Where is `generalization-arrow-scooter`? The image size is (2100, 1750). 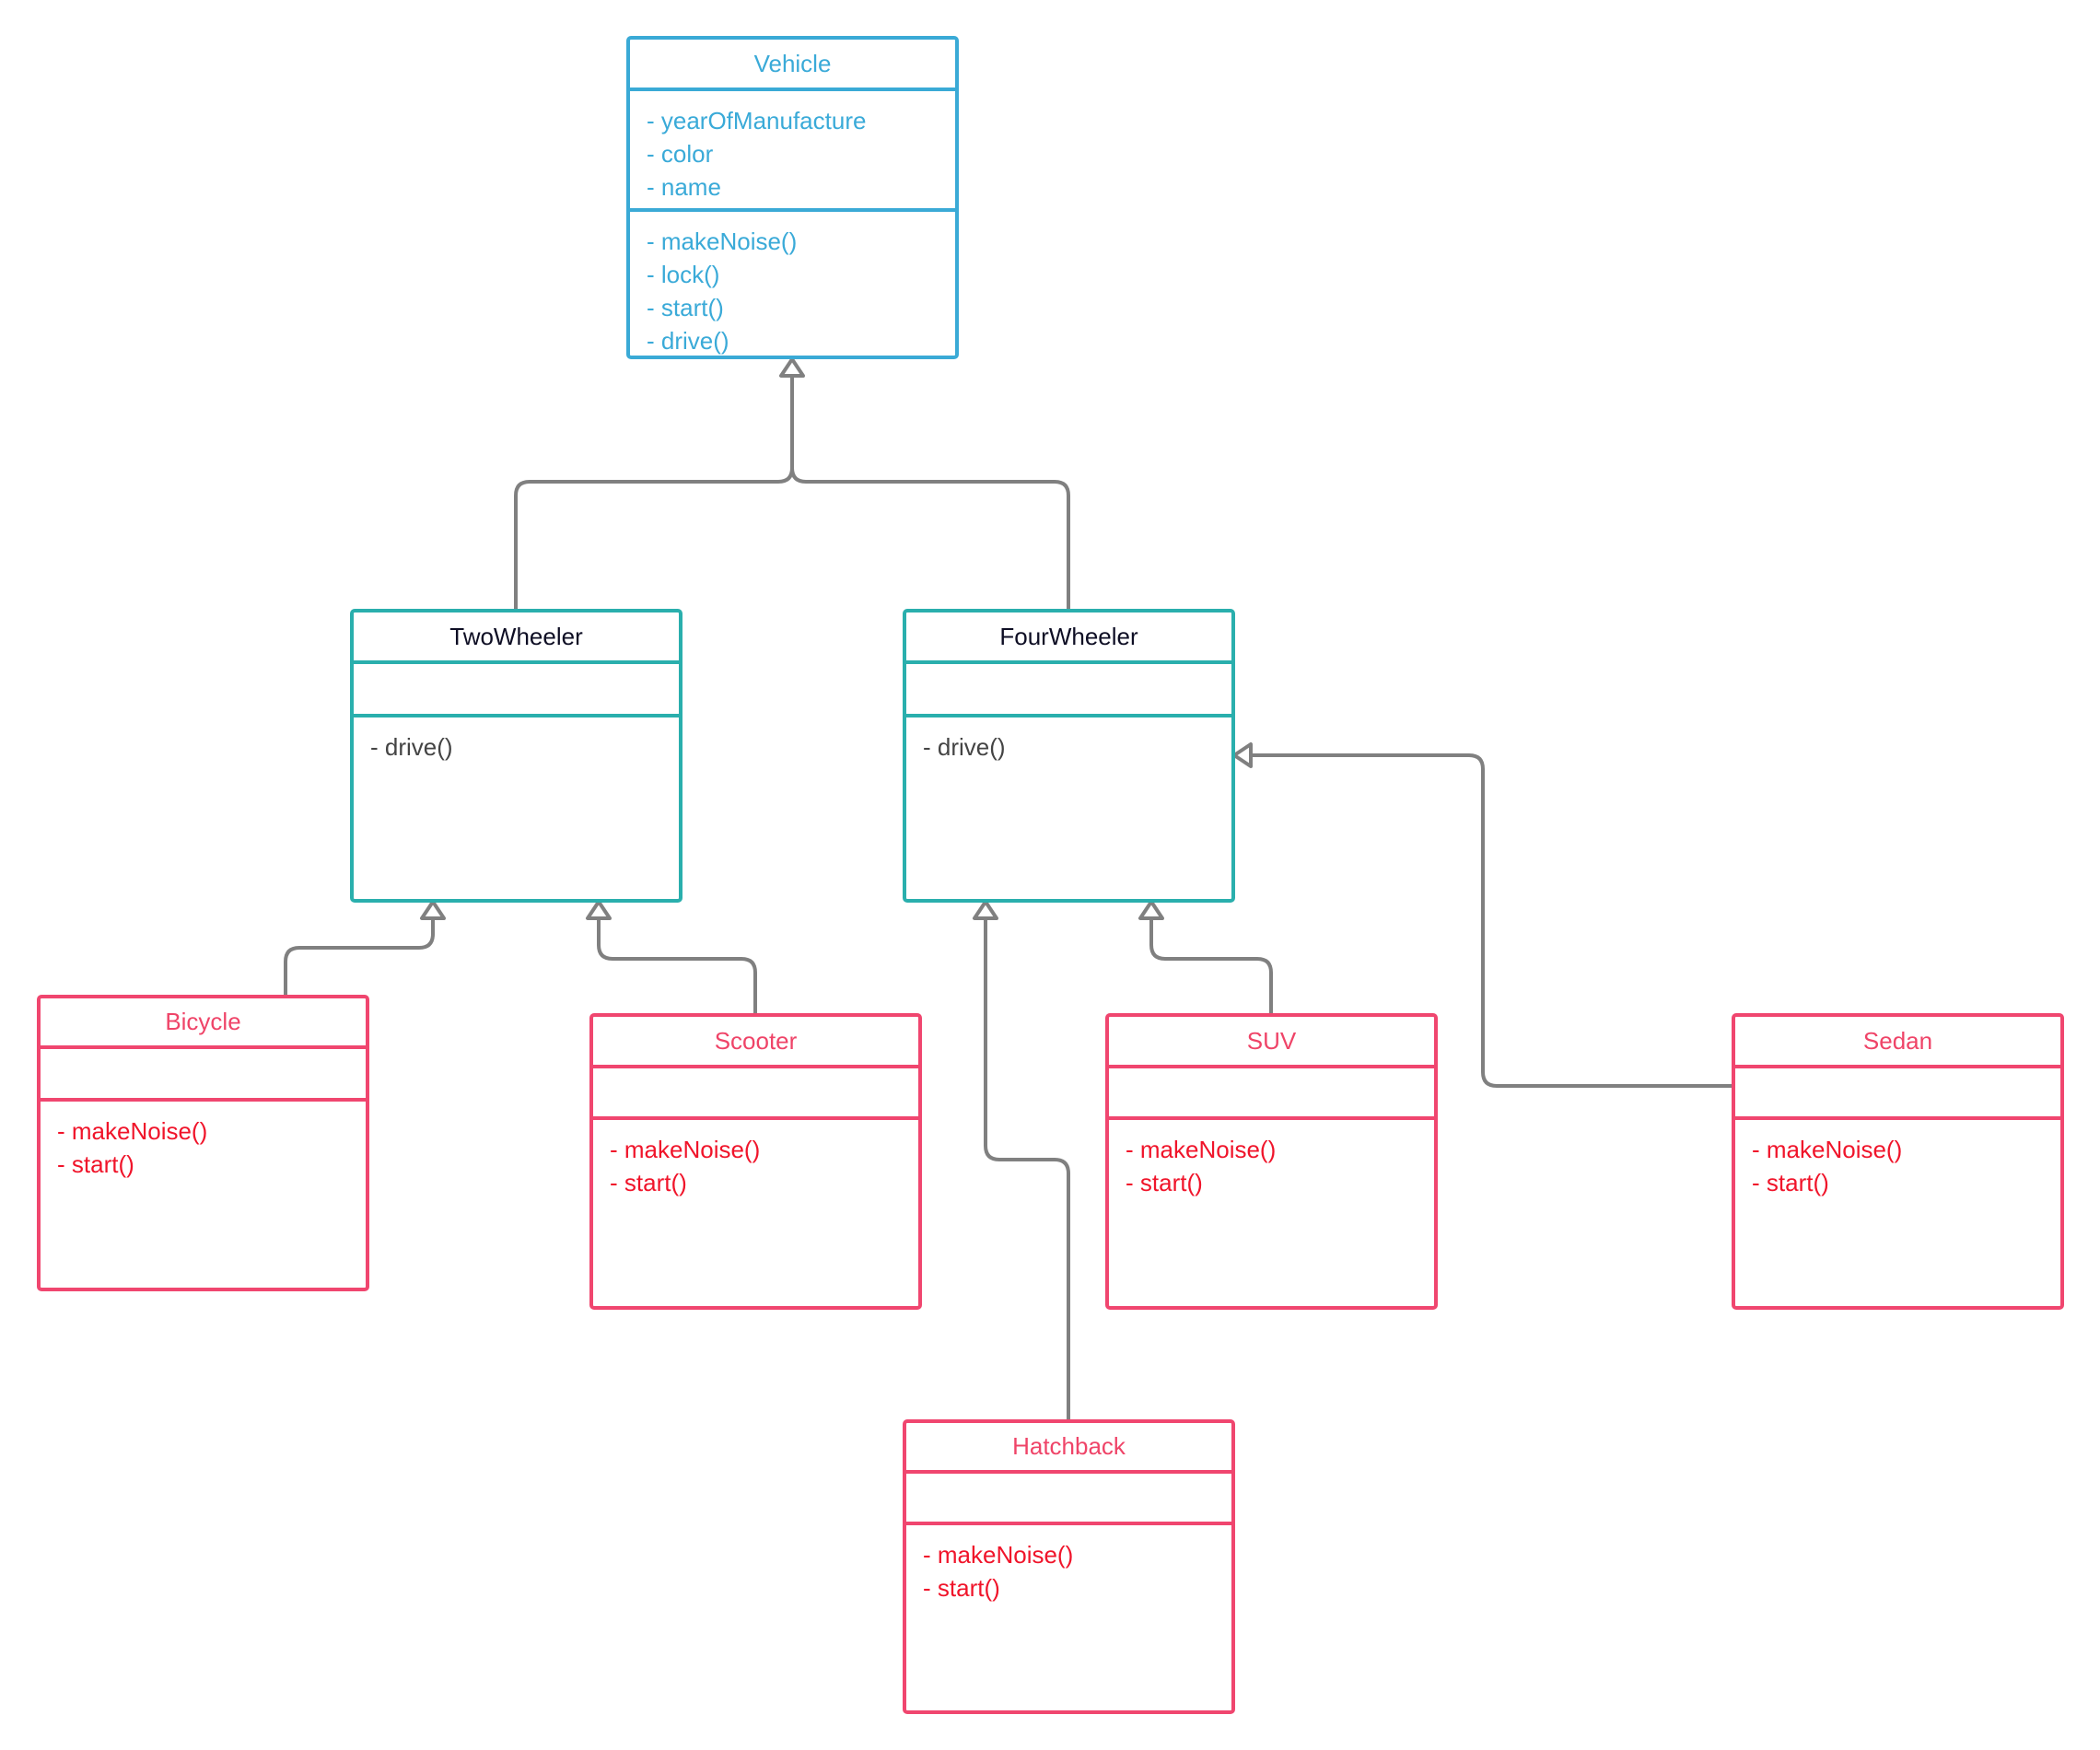 generalization-arrow-scooter is located at coordinates (599, 910).